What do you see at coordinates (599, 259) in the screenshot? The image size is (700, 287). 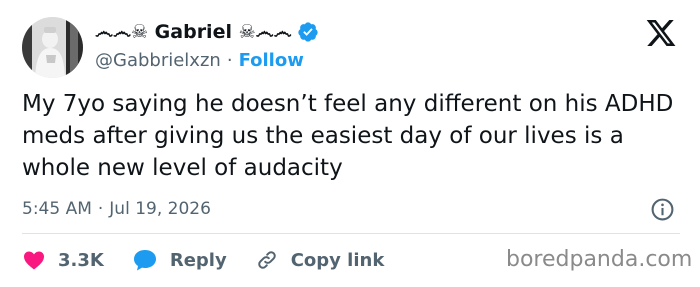 I see `watermark: boredpanda.com` at bounding box center [599, 259].